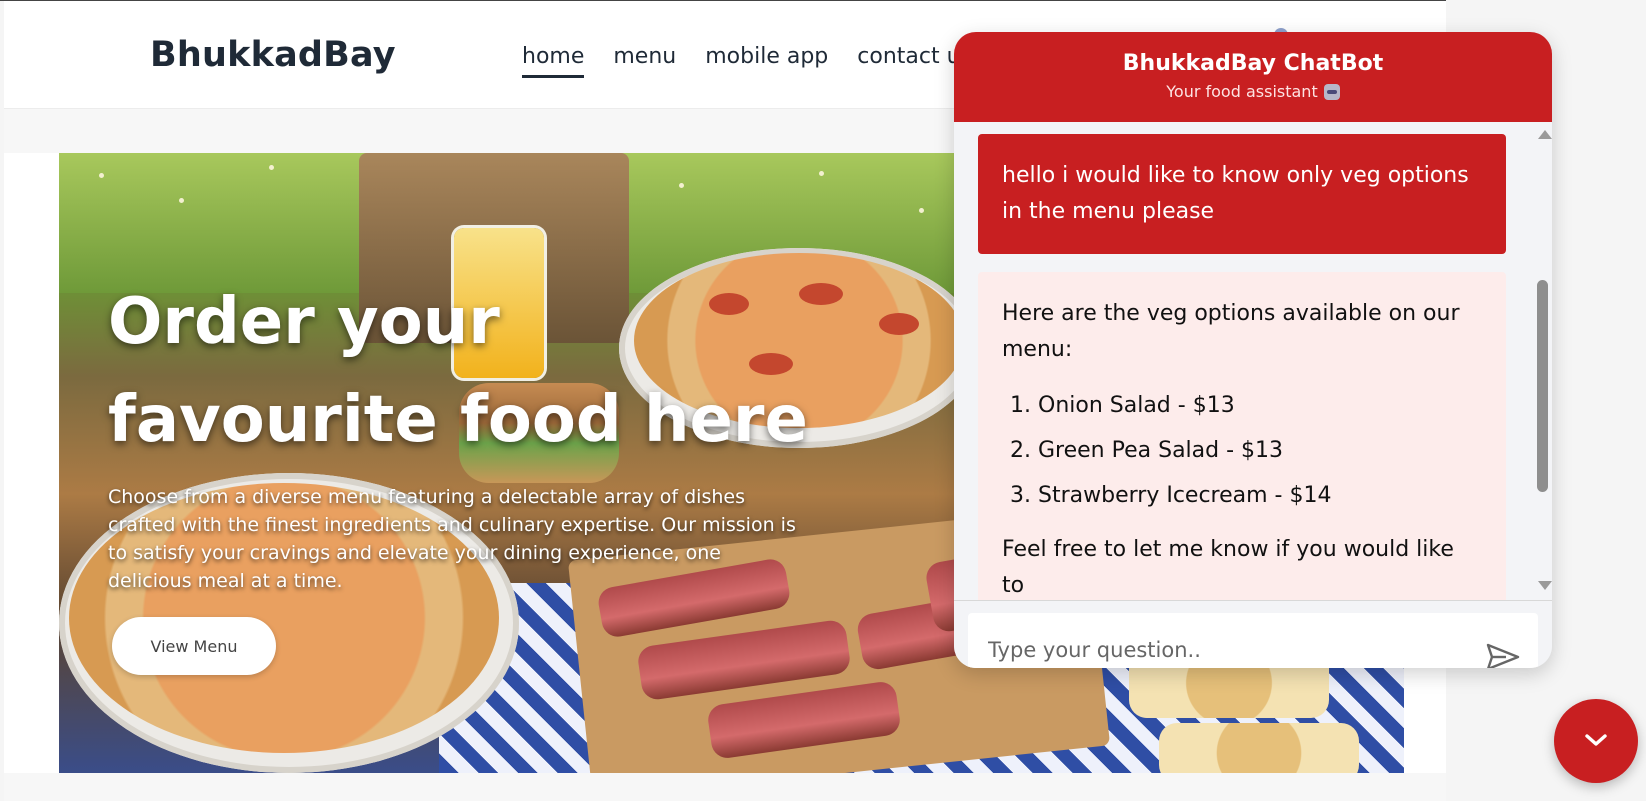 The width and height of the screenshot is (1646, 801). Describe the element at coordinates (273, 55) in the screenshot. I see `site-logo: BhukkadBay` at that location.